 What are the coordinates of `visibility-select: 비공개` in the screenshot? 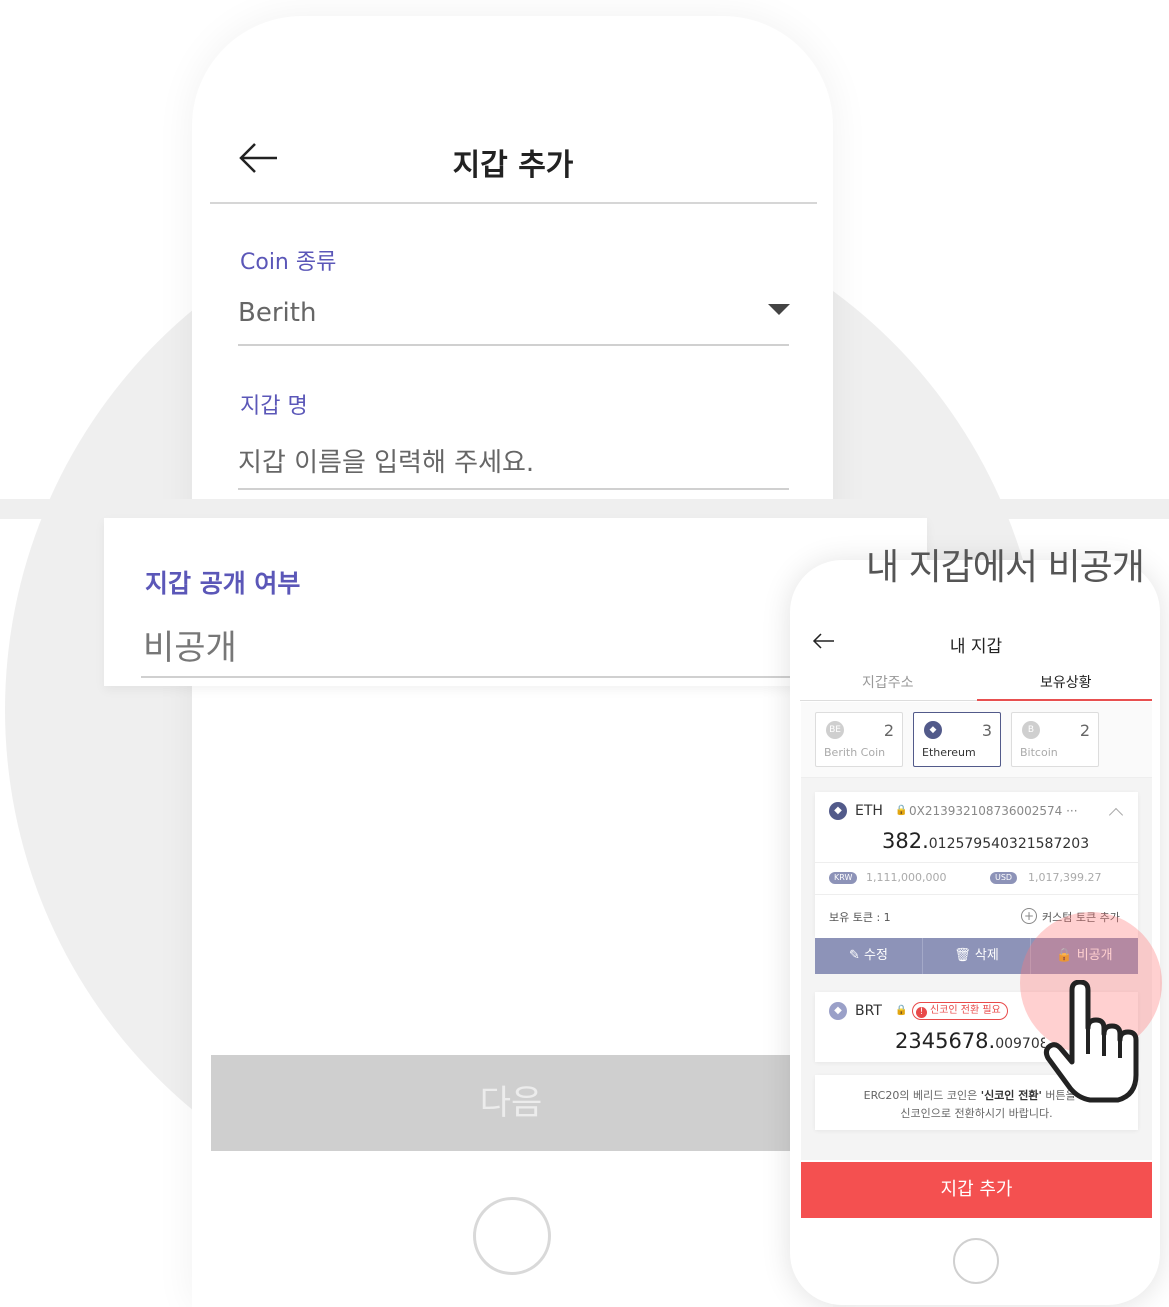 It's located at (190, 644).